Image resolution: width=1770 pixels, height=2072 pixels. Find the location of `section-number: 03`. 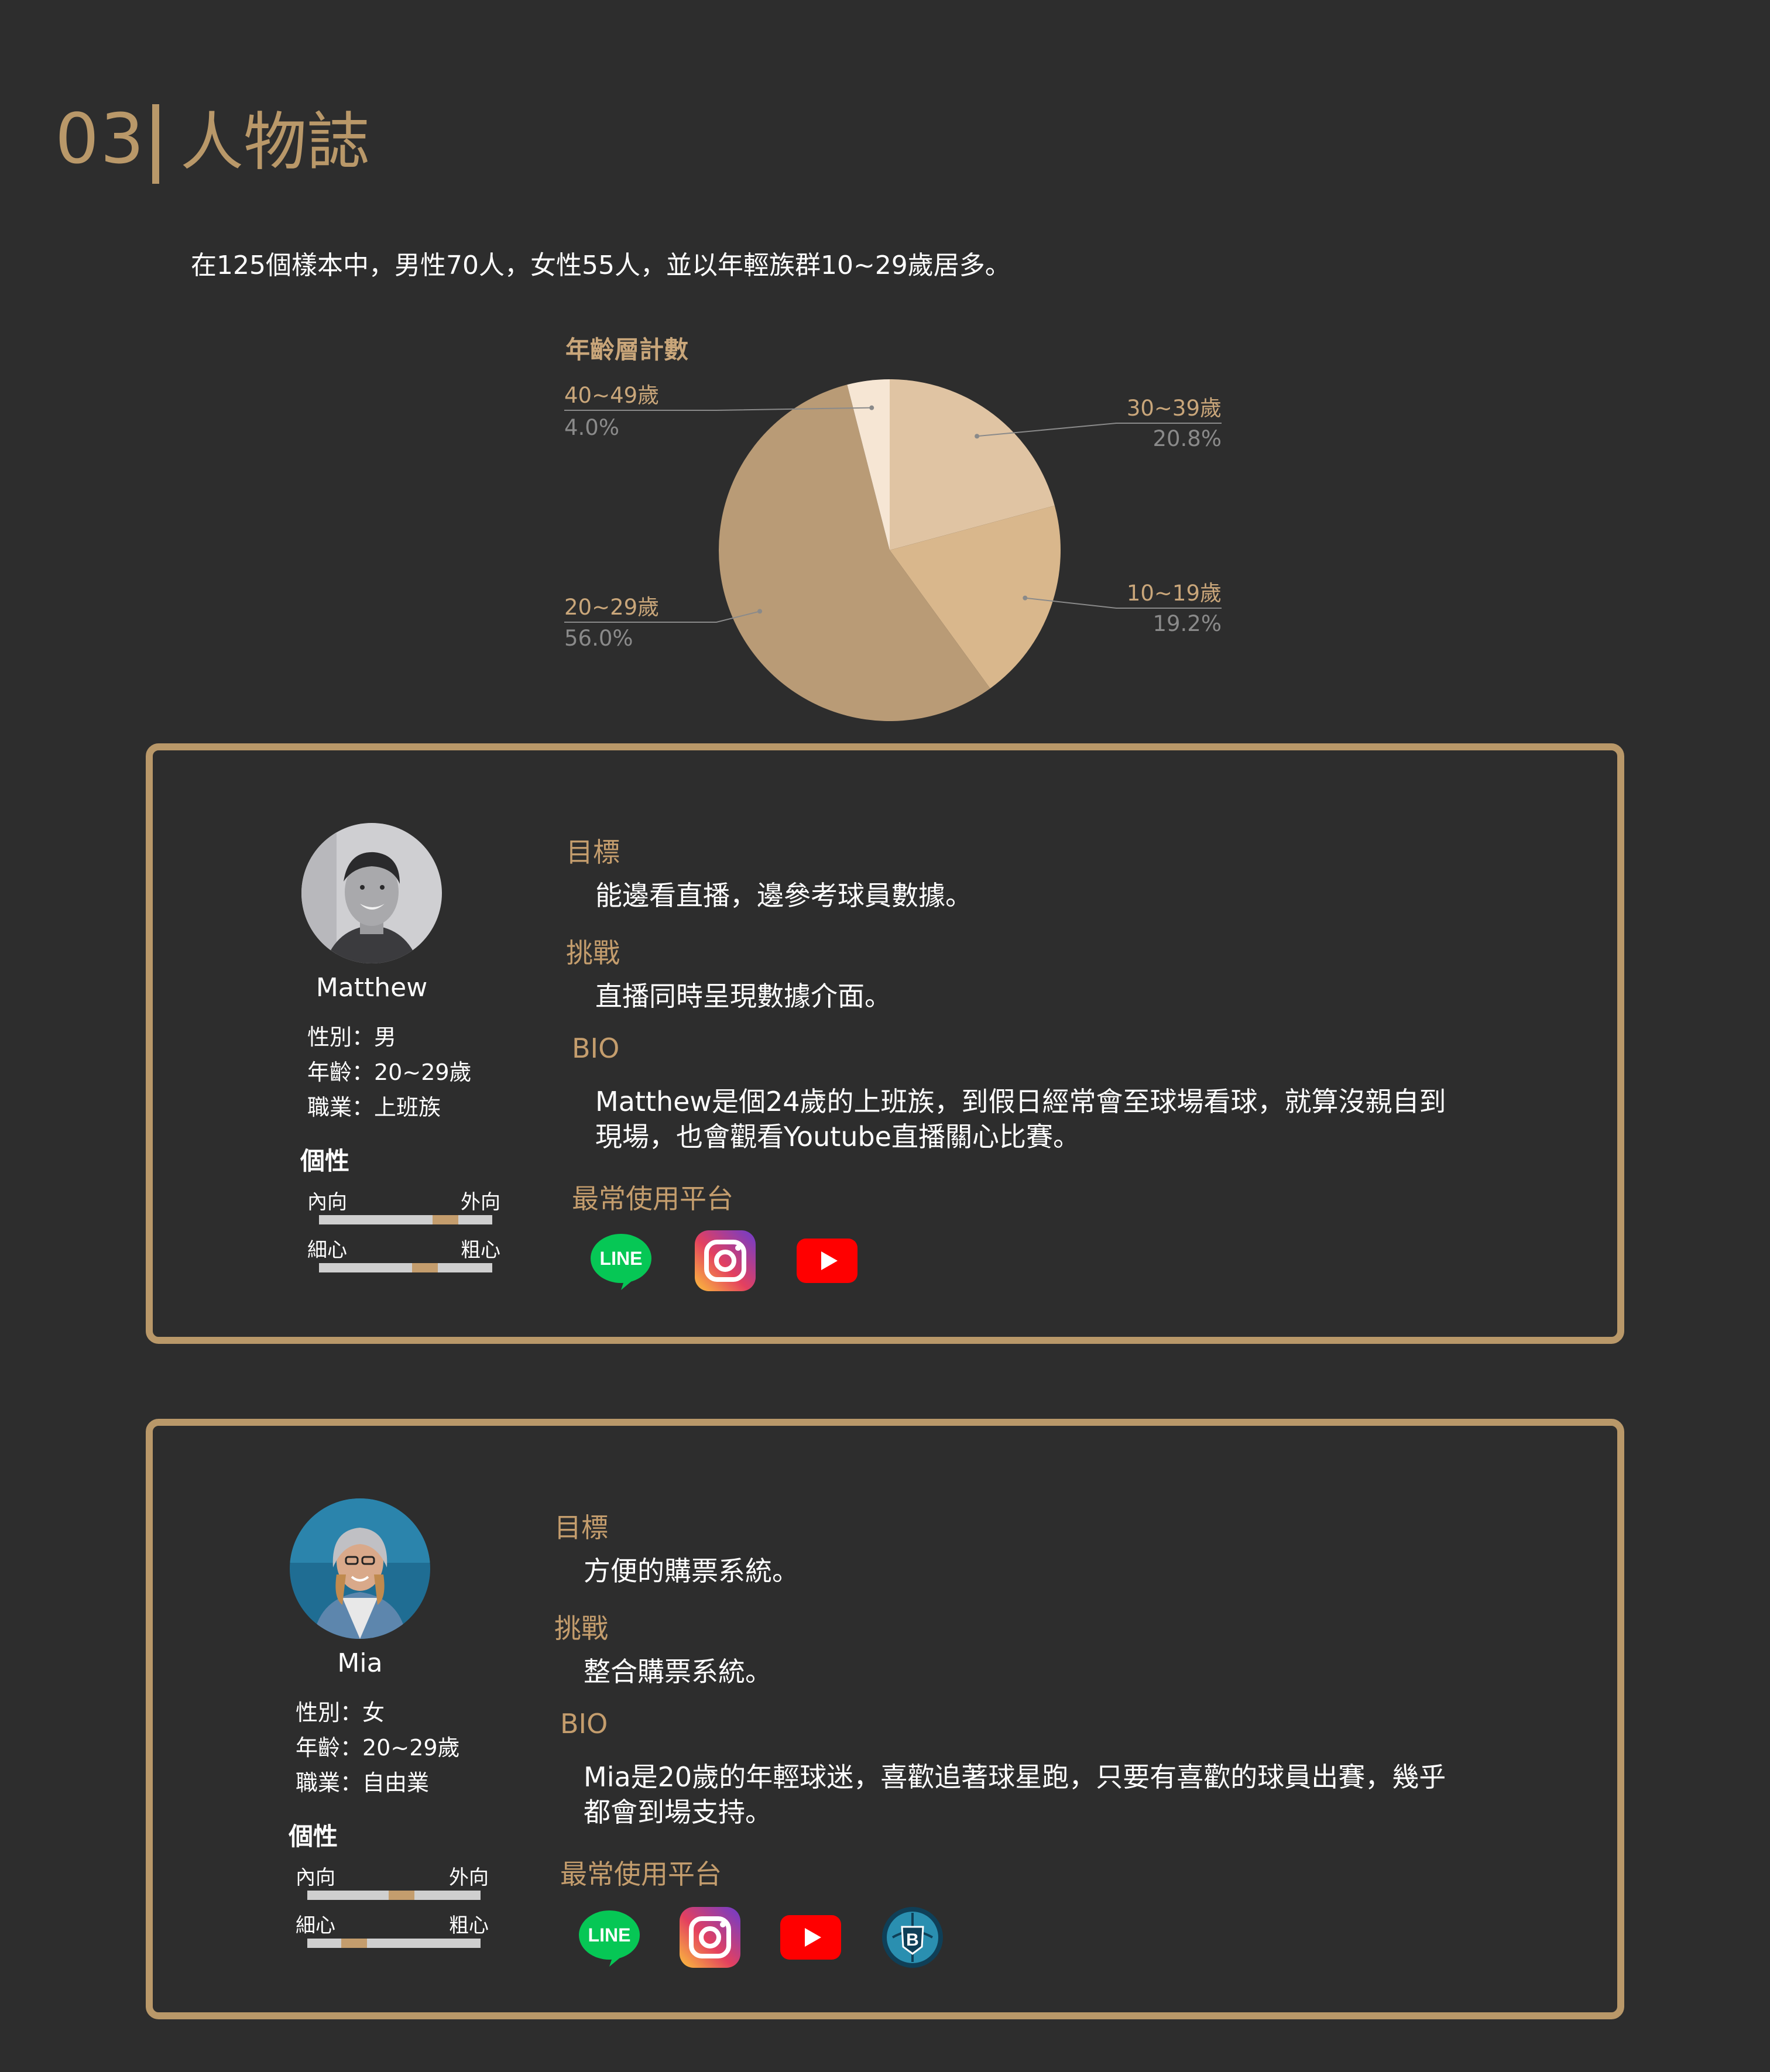

section-number: 03 is located at coordinates (100, 138).